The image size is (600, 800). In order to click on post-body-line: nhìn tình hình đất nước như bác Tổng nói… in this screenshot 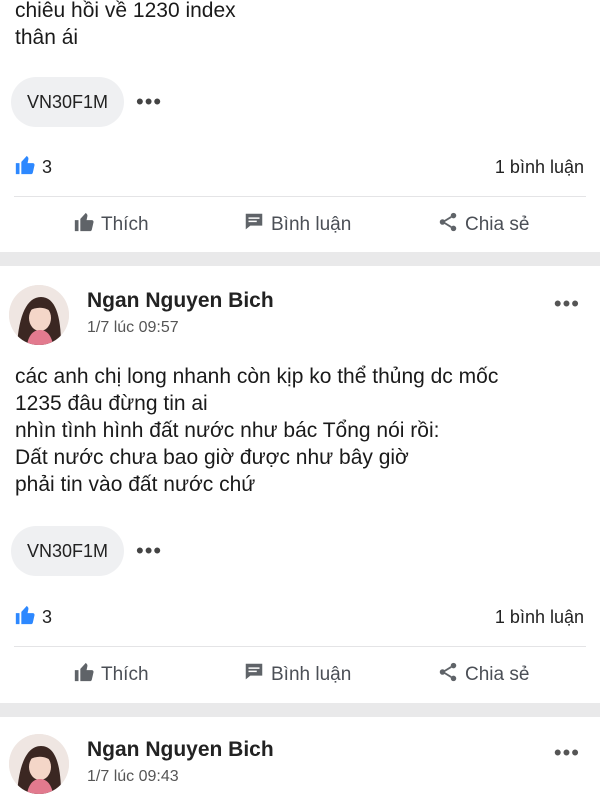, I will do `click(227, 430)`.